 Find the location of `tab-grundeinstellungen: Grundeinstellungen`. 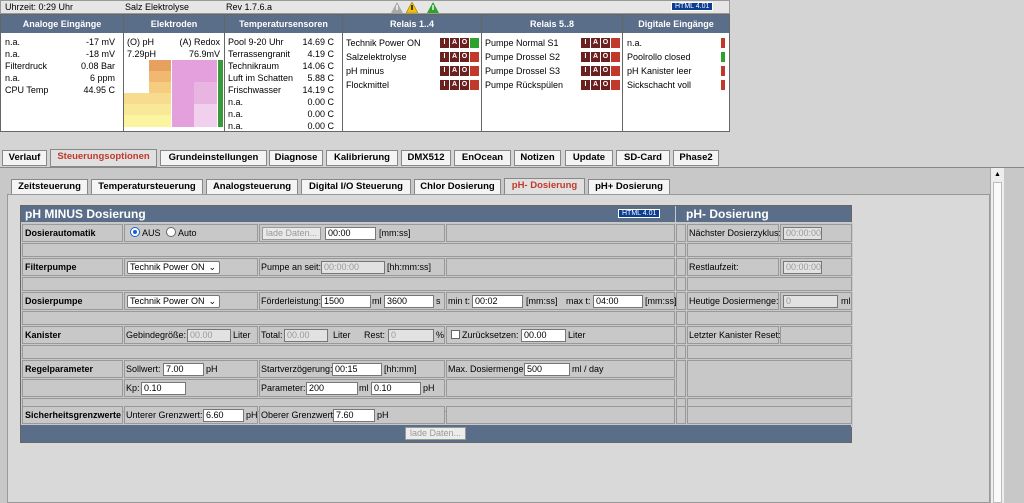

tab-grundeinstellungen: Grundeinstellungen is located at coordinates (213, 158).